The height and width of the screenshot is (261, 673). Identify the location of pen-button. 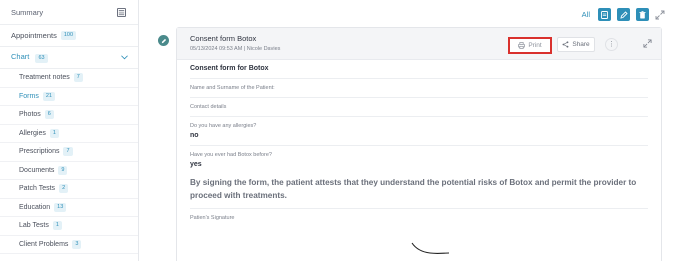
(623, 14).